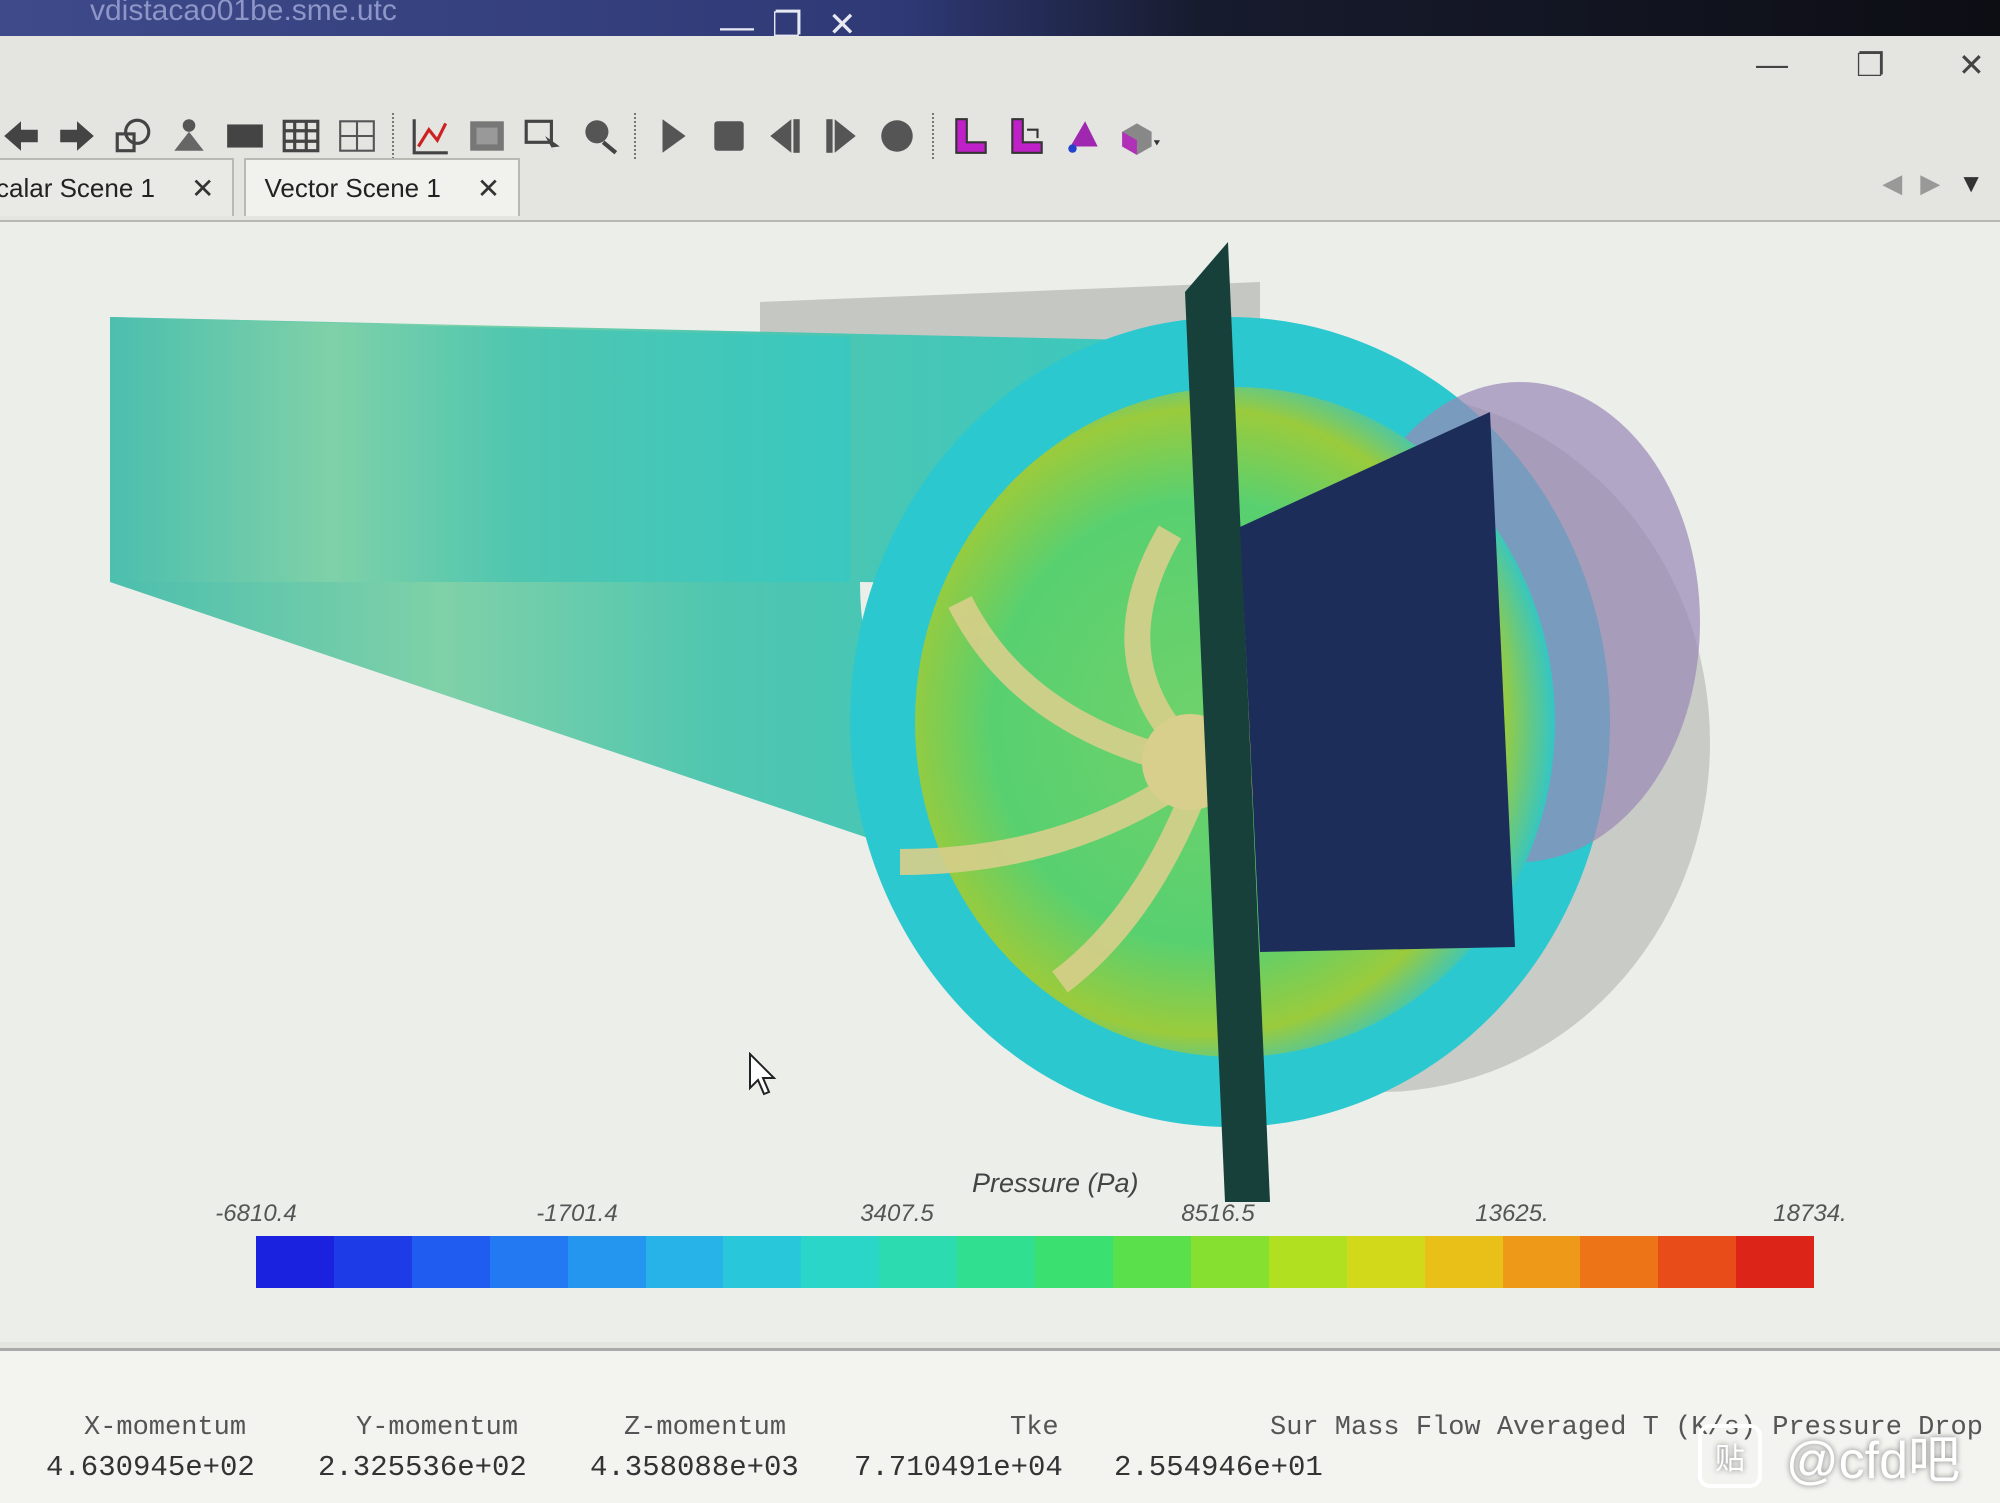  I want to click on grid-alt-icon, so click(357, 136).